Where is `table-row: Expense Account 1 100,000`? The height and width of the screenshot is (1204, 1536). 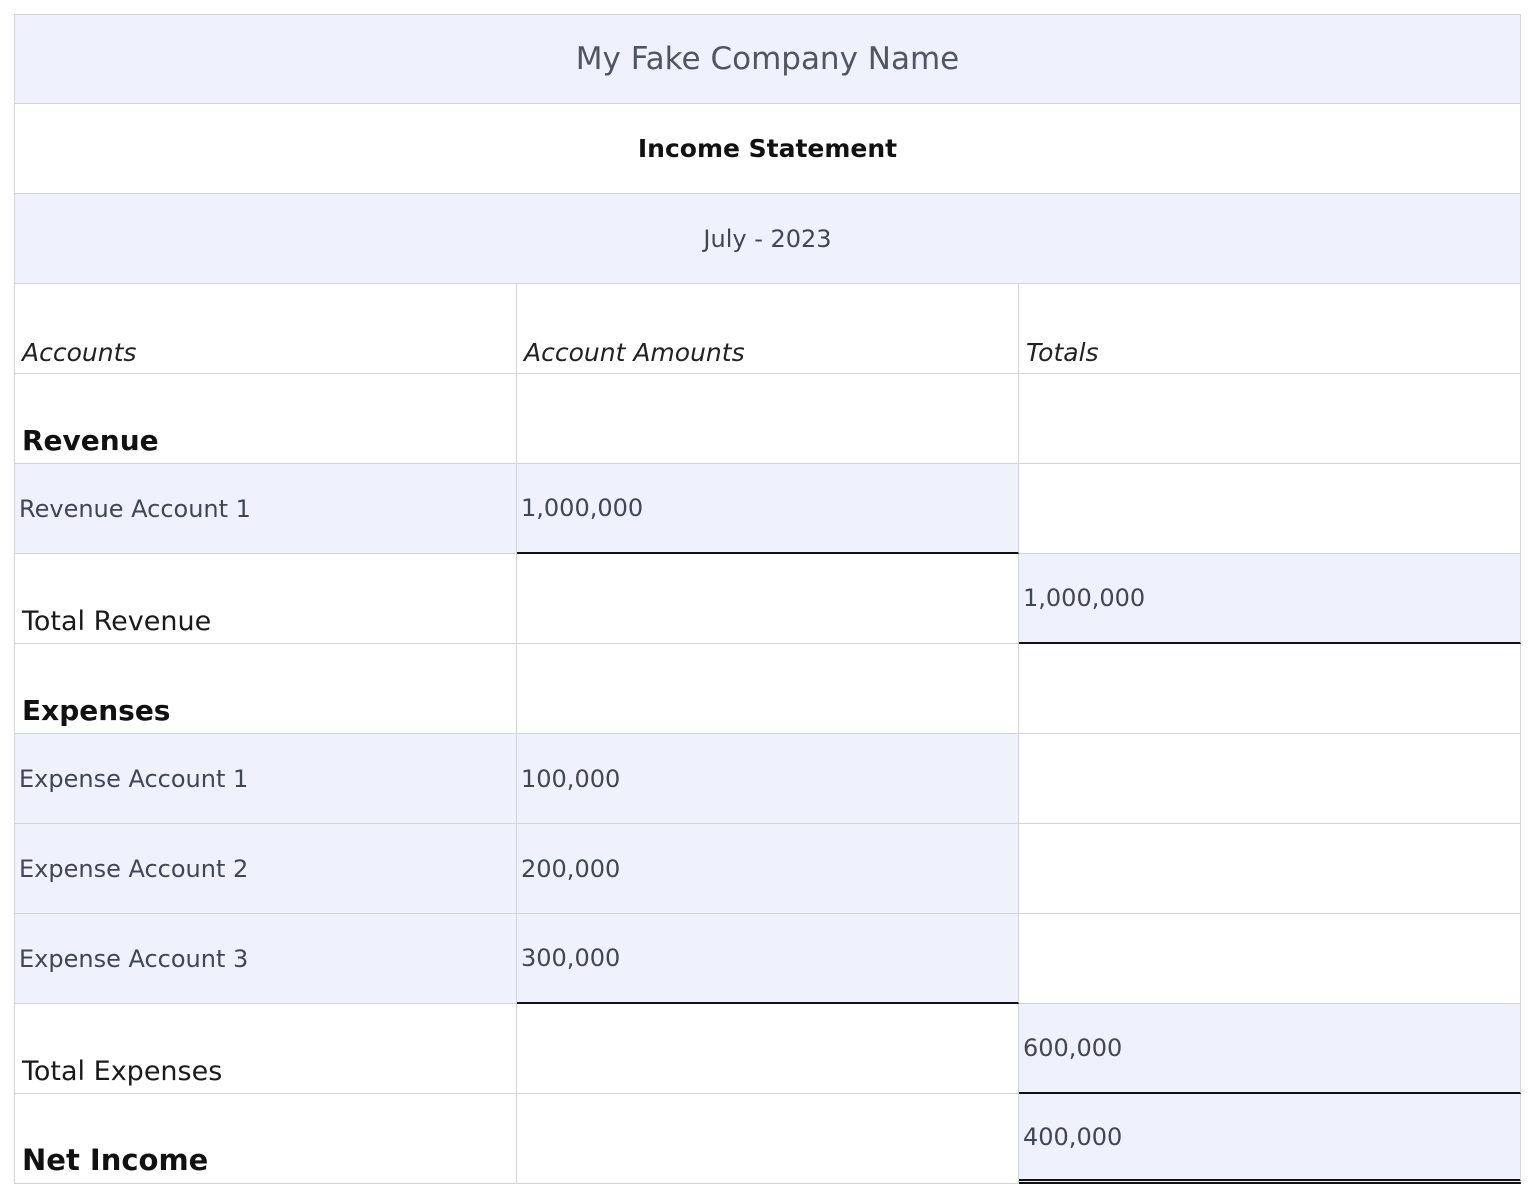
table-row: Expense Account 1 100,000 is located at coordinates (768, 779).